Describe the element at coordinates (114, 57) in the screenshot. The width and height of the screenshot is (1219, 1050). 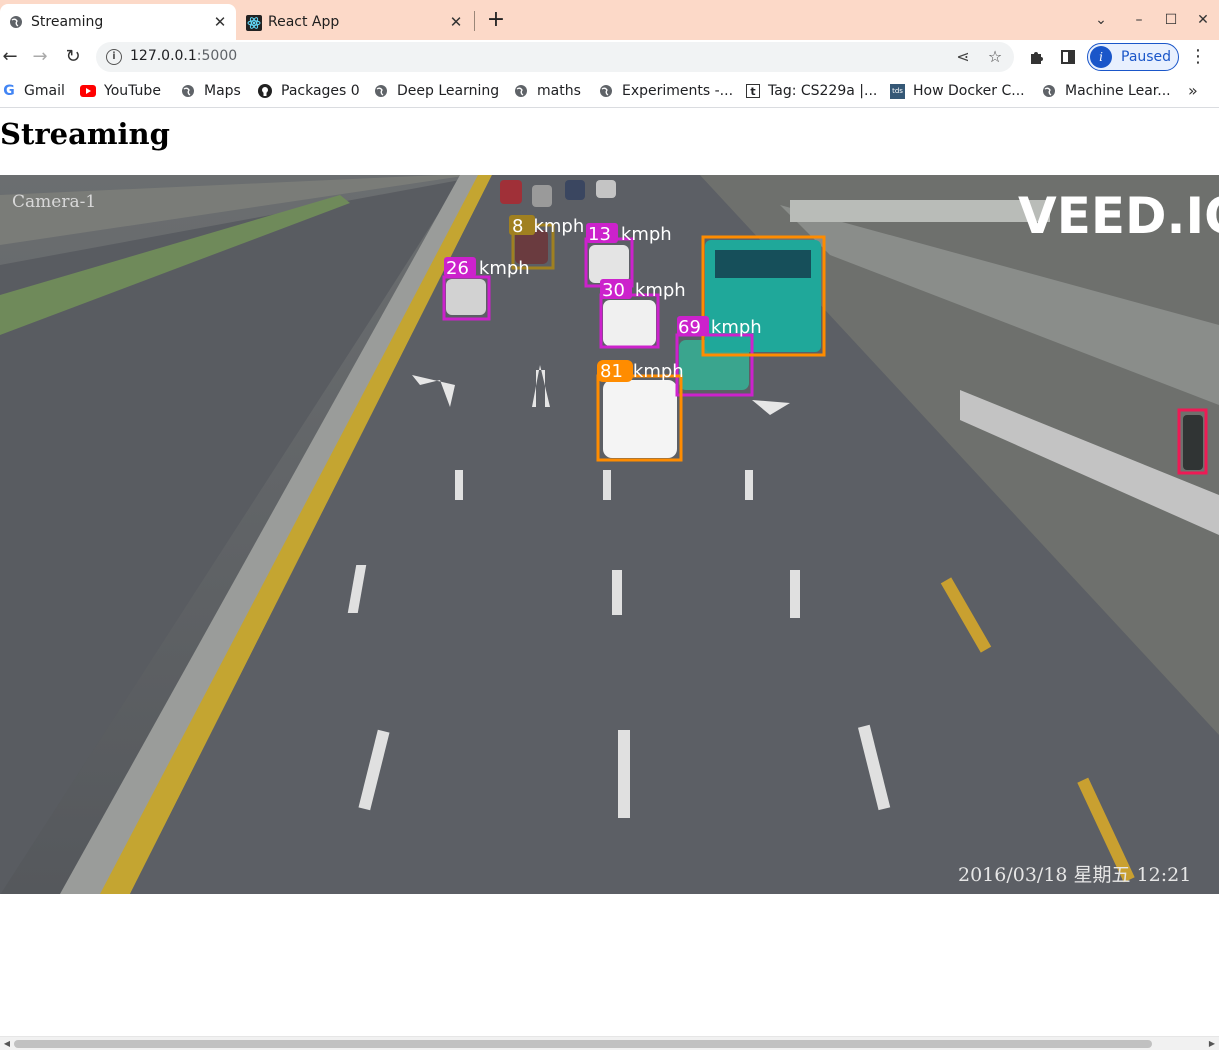
I see `site-info-icon: i` at that location.